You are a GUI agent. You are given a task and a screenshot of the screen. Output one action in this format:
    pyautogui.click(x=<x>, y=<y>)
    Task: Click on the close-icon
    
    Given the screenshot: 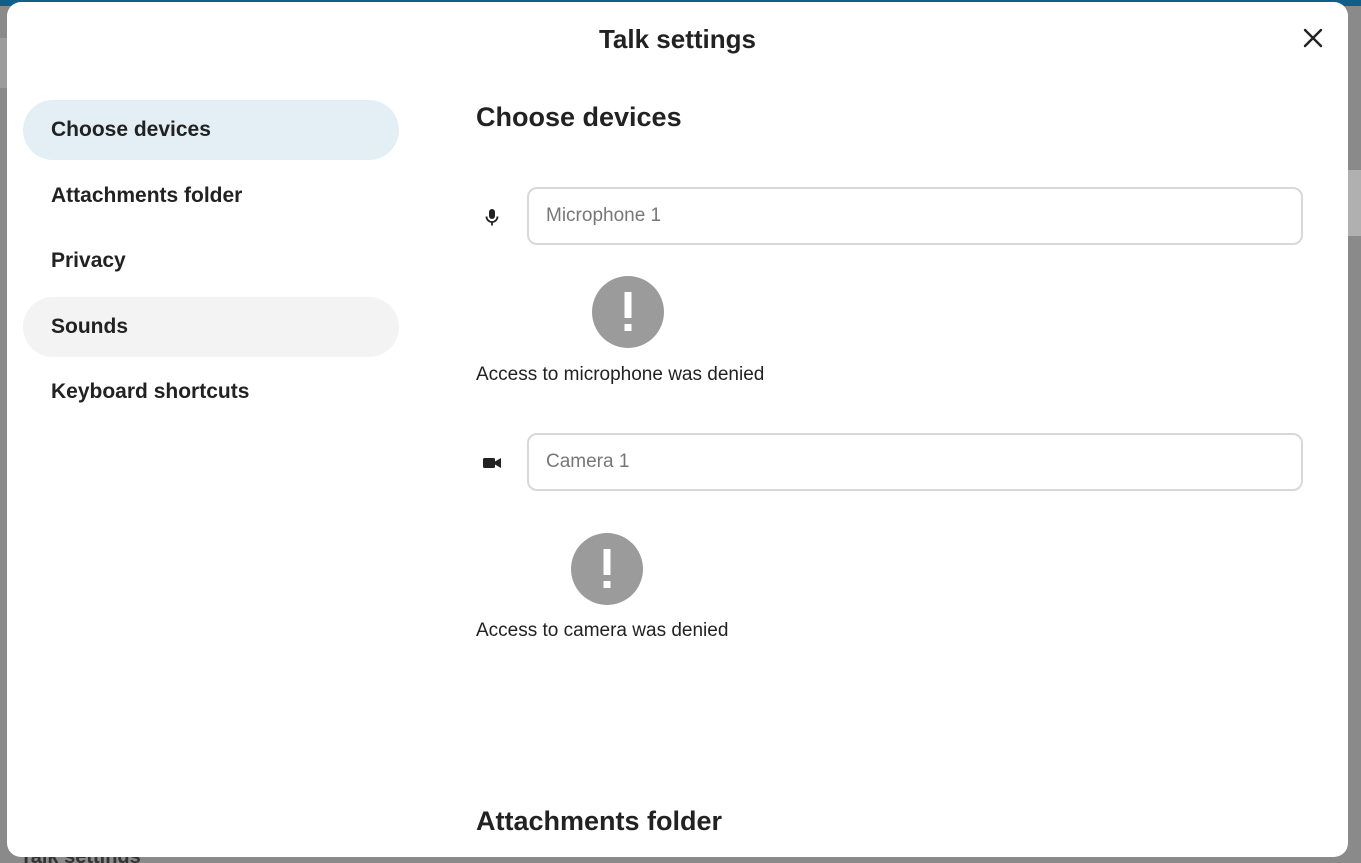 What is the action you would take?
    pyautogui.click(x=1313, y=38)
    